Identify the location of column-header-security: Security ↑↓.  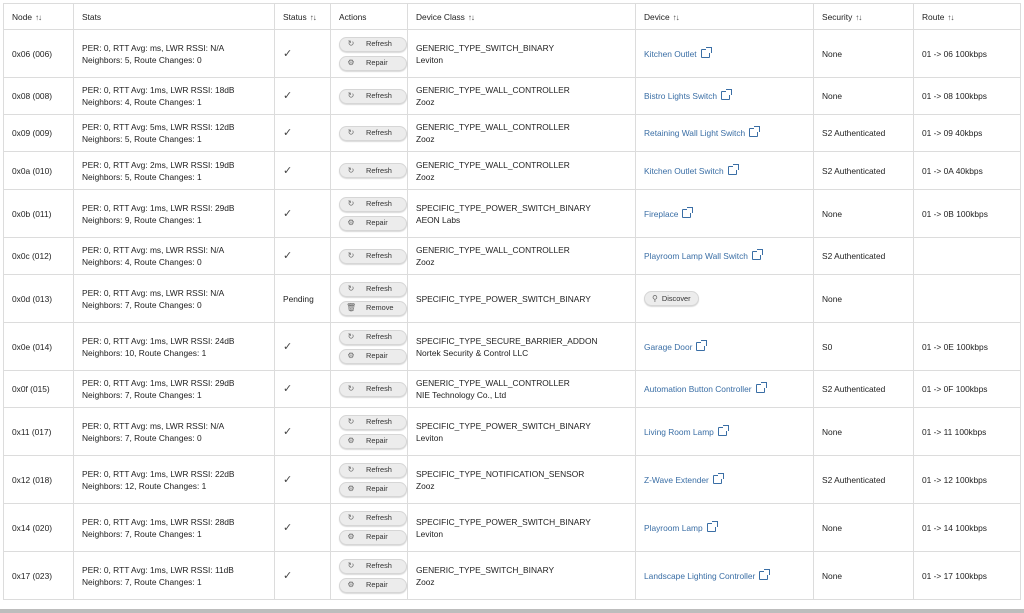
(863, 16).